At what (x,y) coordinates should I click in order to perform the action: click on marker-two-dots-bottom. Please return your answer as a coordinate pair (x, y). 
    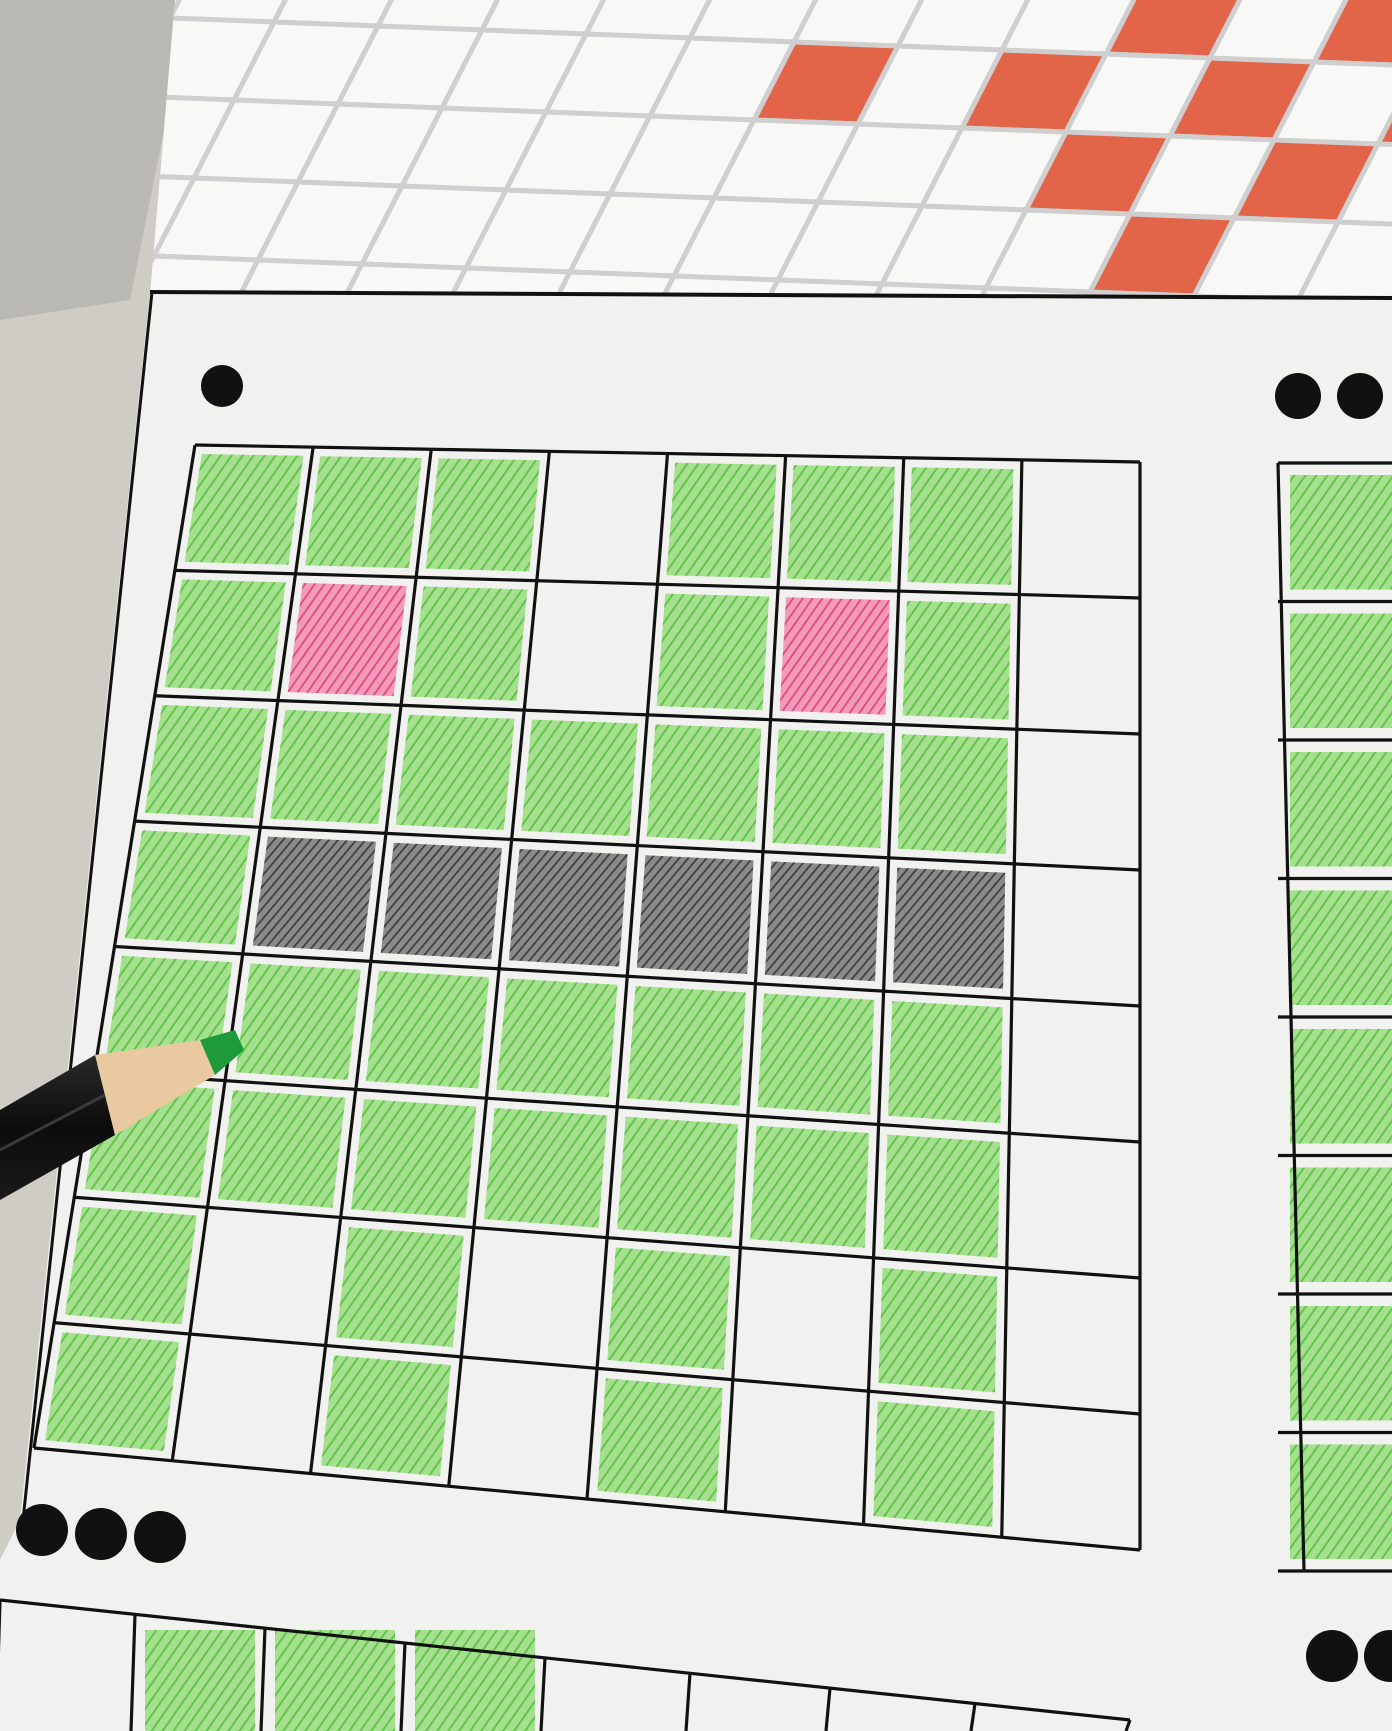
    Looking at the image, I should click on (1349, 1656).